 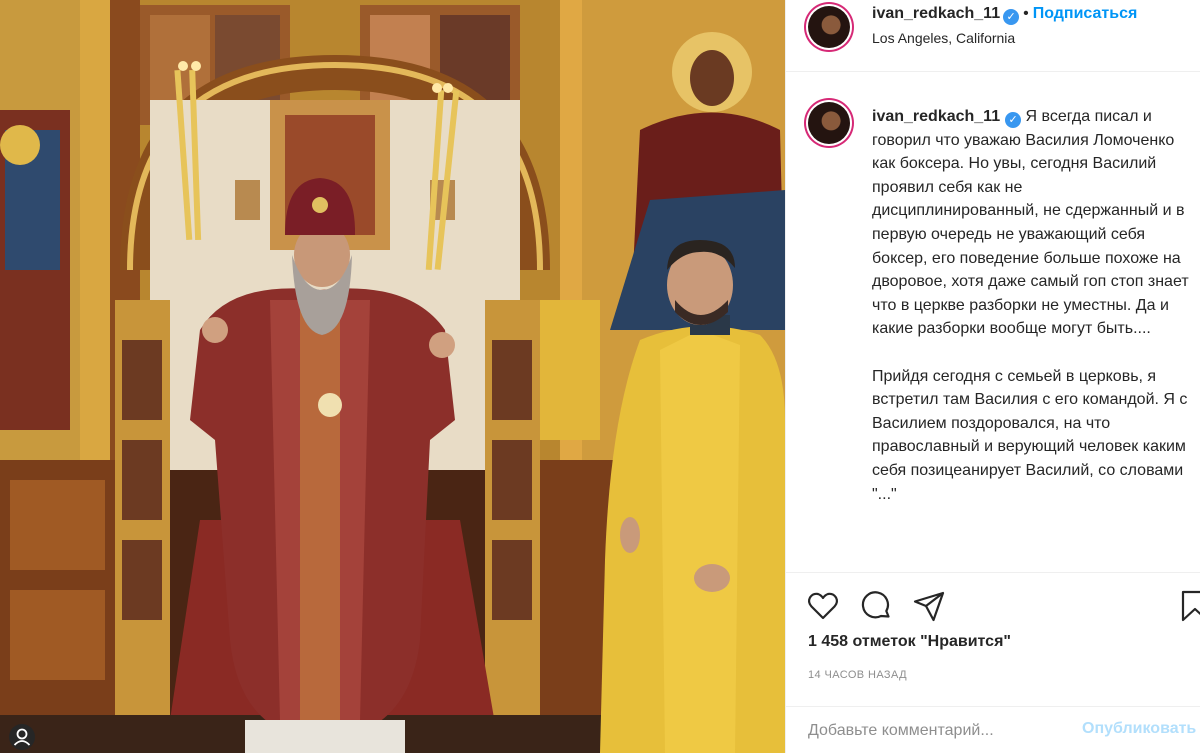 I want to click on publish-button: Опубликовать, so click(x=1139, y=729).